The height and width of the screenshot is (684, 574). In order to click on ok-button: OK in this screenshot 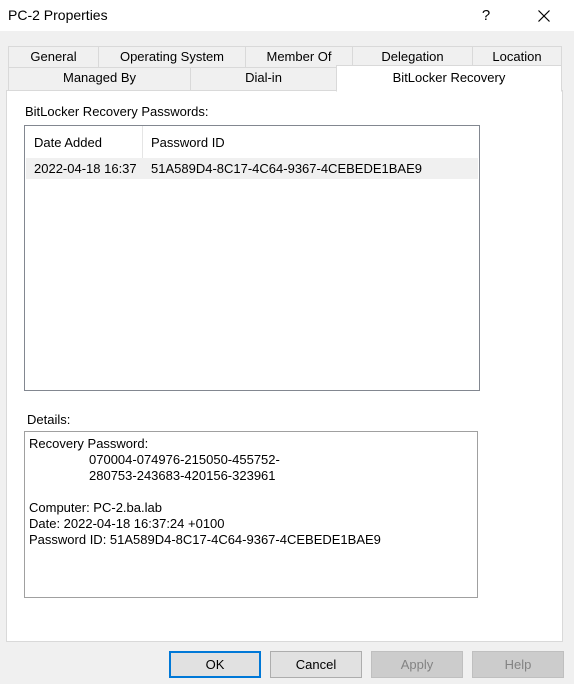, I will do `click(215, 664)`.